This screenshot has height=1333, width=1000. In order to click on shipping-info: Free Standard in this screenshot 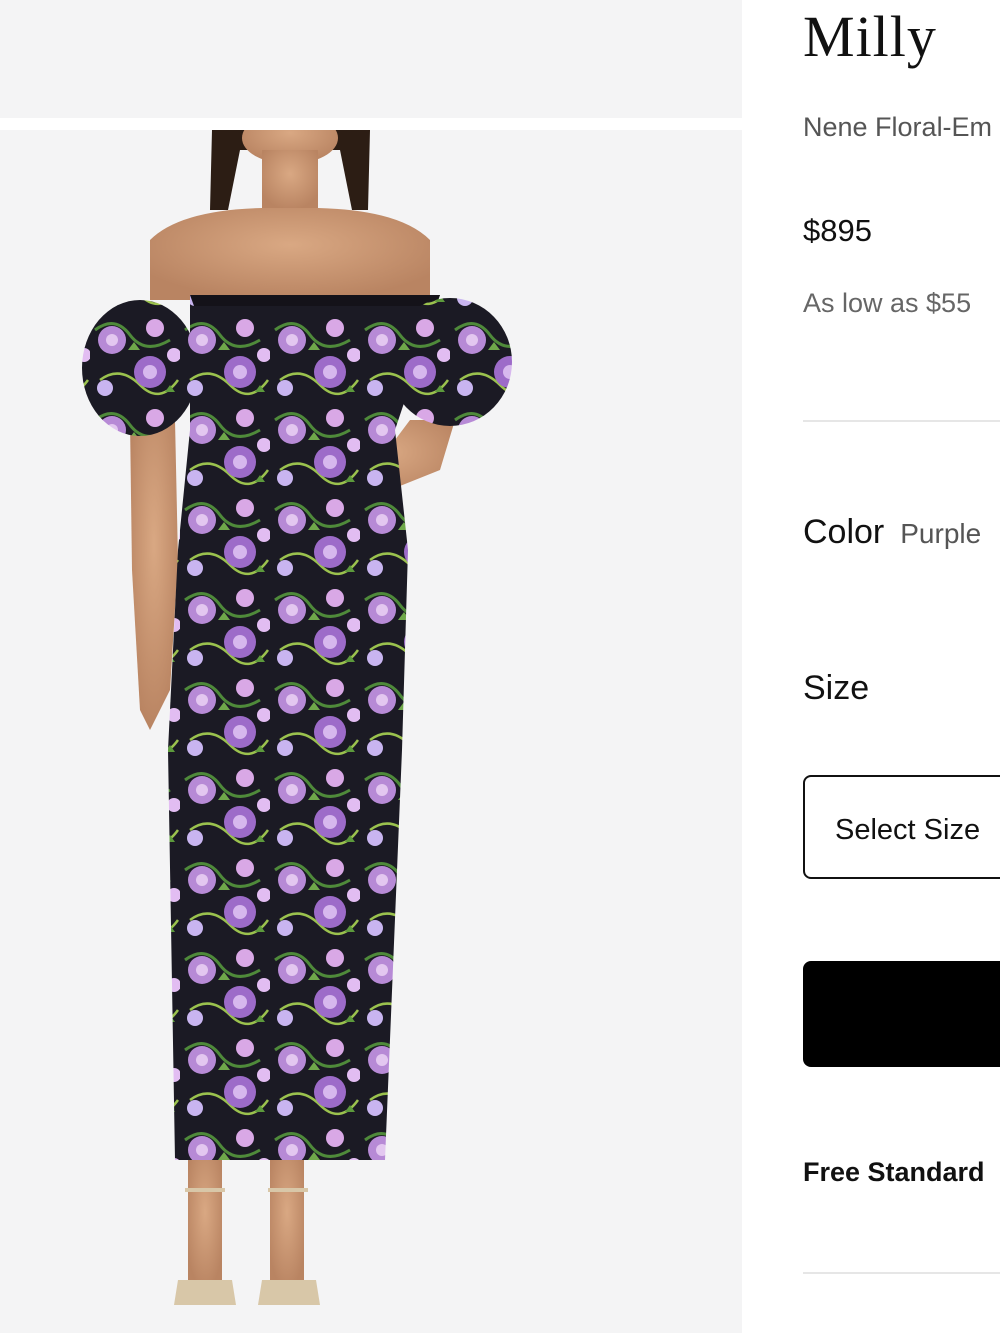, I will do `click(894, 1172)`.